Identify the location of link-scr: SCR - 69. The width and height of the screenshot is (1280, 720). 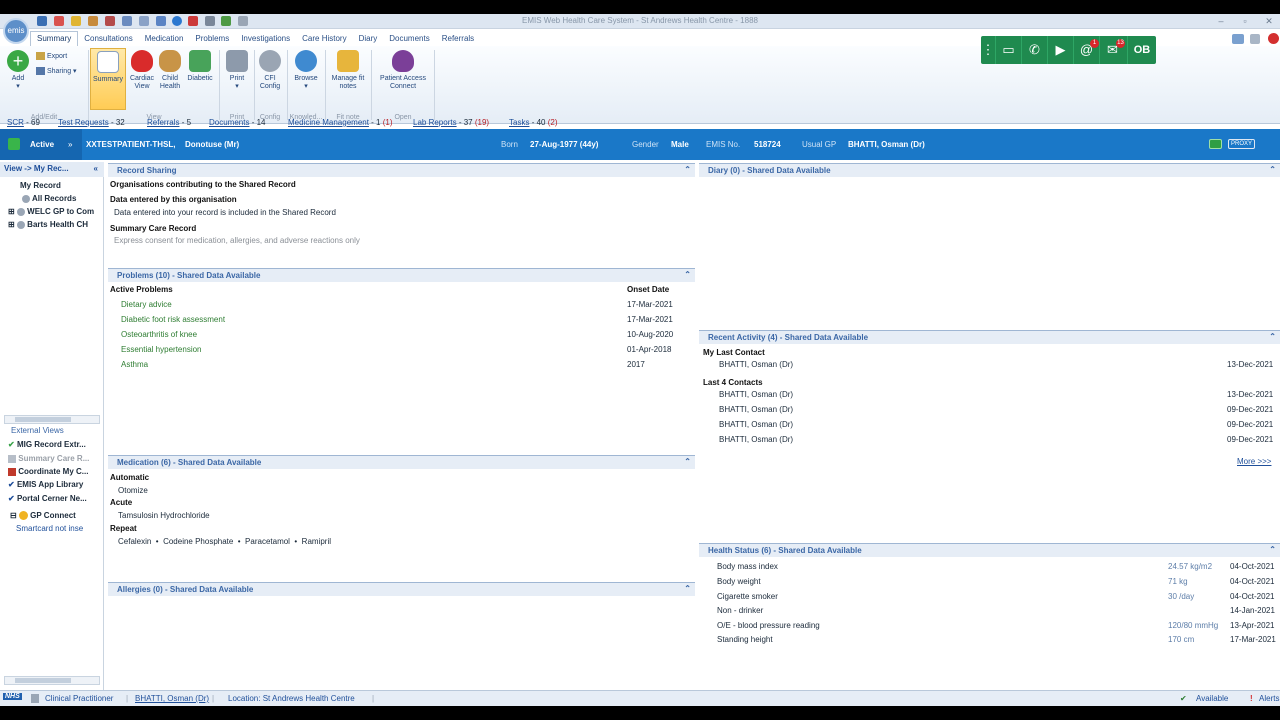
(23, 122).